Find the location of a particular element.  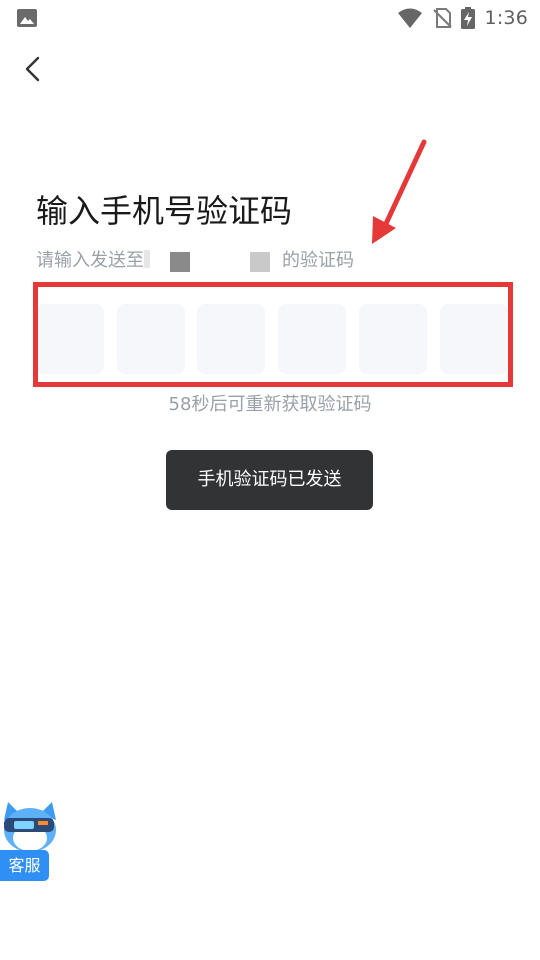

code-input is located at coordinates (273, 339).